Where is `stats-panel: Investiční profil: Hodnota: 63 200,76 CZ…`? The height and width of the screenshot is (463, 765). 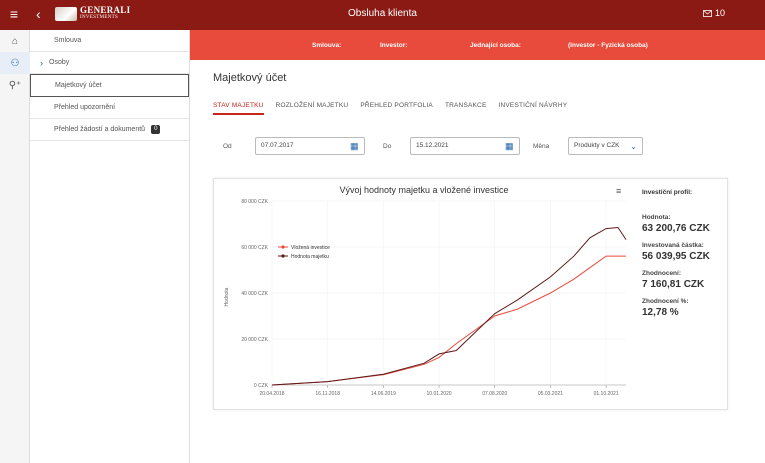 stats-panel: Investiční profil: Hodnota: 63 200,76 CZ… is located at coordinates (685, 257).